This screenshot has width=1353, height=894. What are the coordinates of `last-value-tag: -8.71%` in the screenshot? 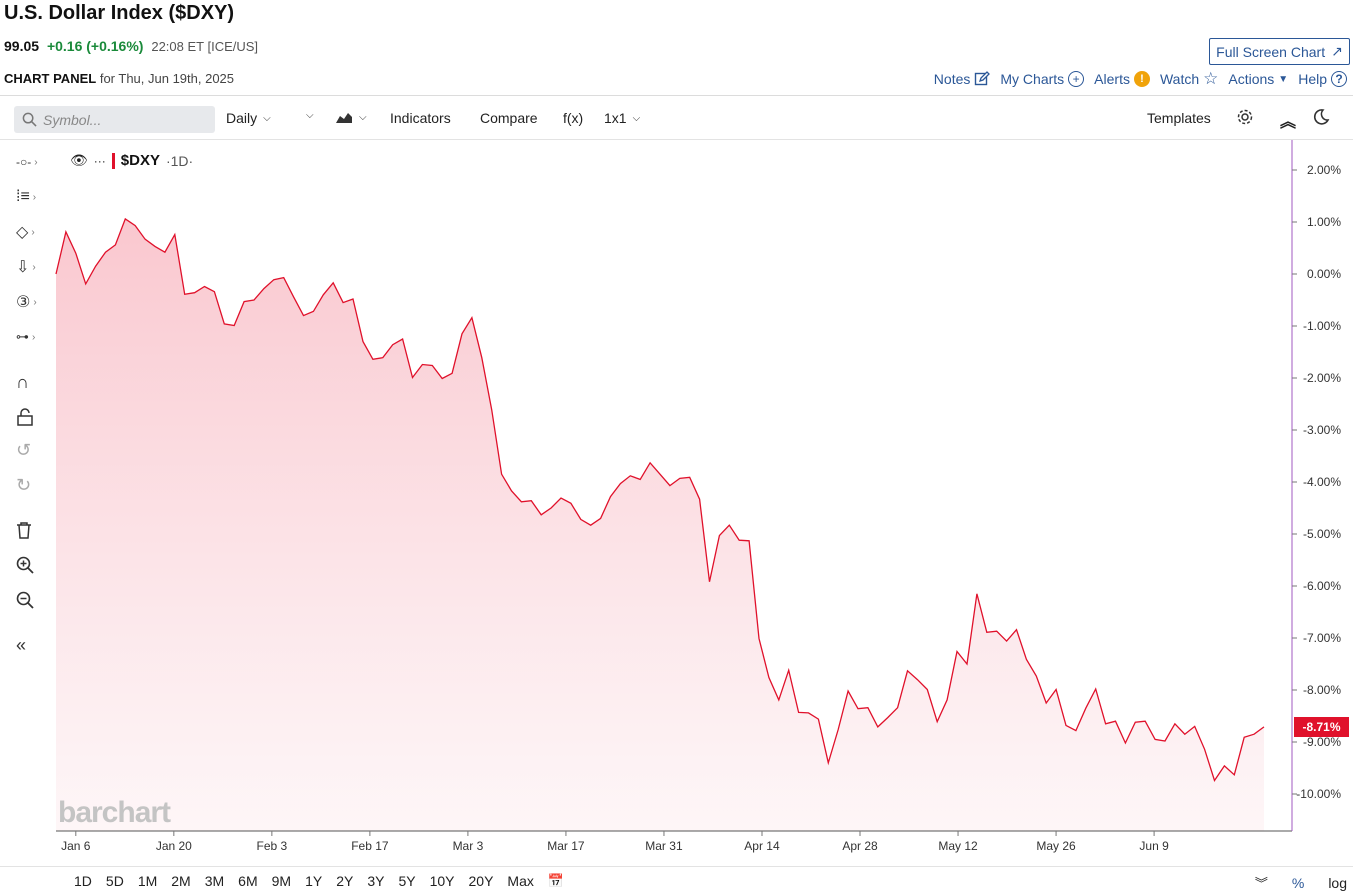 It's located at (1321, 727).